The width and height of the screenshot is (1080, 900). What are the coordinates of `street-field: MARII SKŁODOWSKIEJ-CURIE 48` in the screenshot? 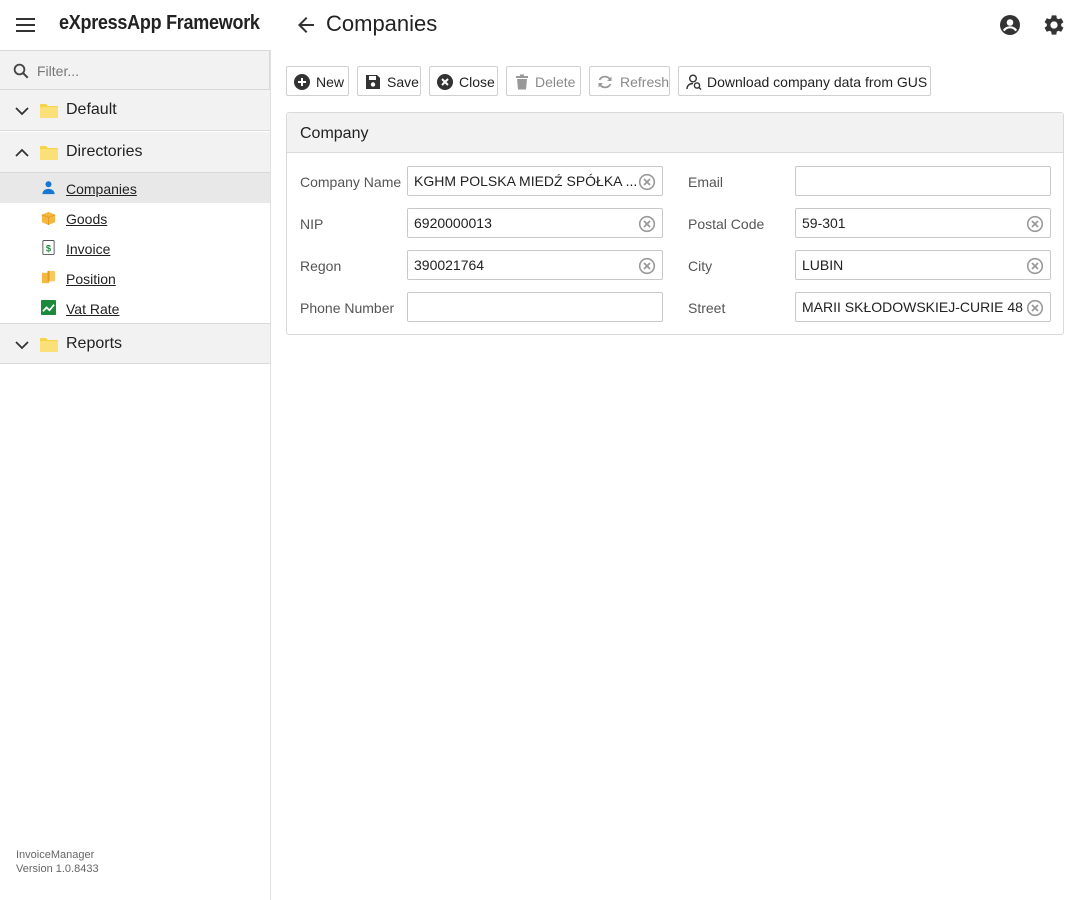 It's located at (923, 307).